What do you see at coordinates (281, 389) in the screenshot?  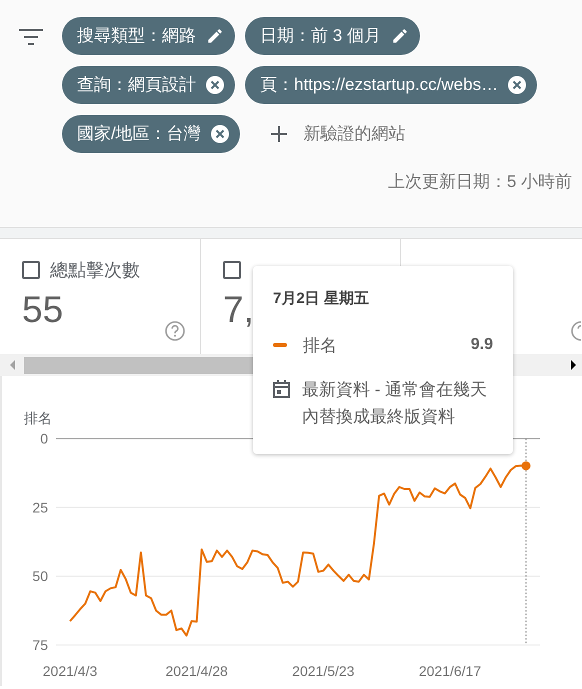 I see `calendar-icon` at bounding box center [281, 389].